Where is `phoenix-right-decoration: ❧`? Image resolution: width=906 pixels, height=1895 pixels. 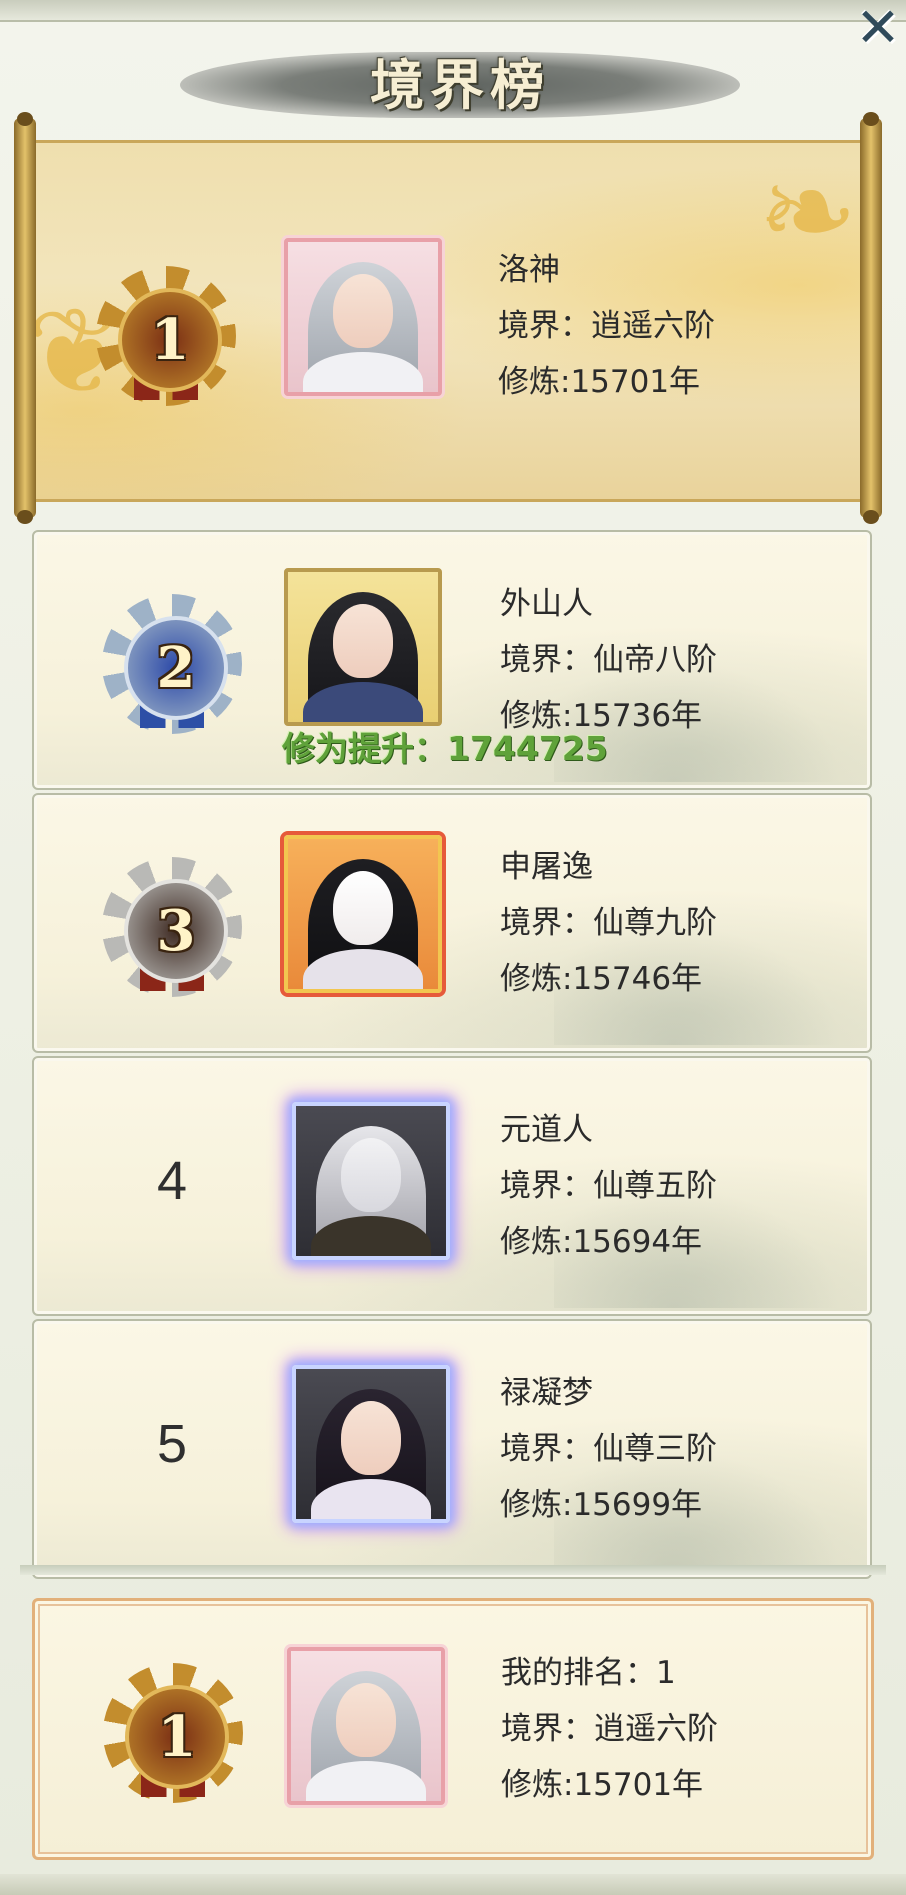 phoenix-right-decoration: ❧ is located at coordinates (807, 212).